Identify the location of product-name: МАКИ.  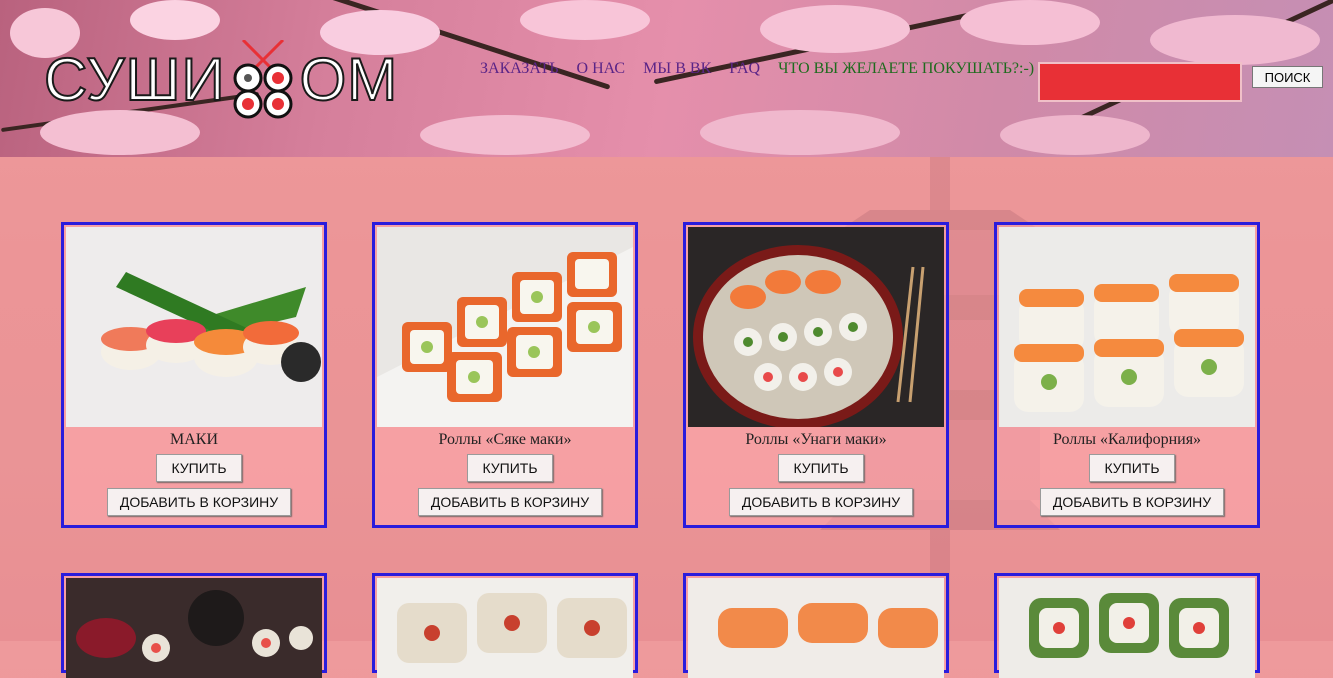
(193, 439).